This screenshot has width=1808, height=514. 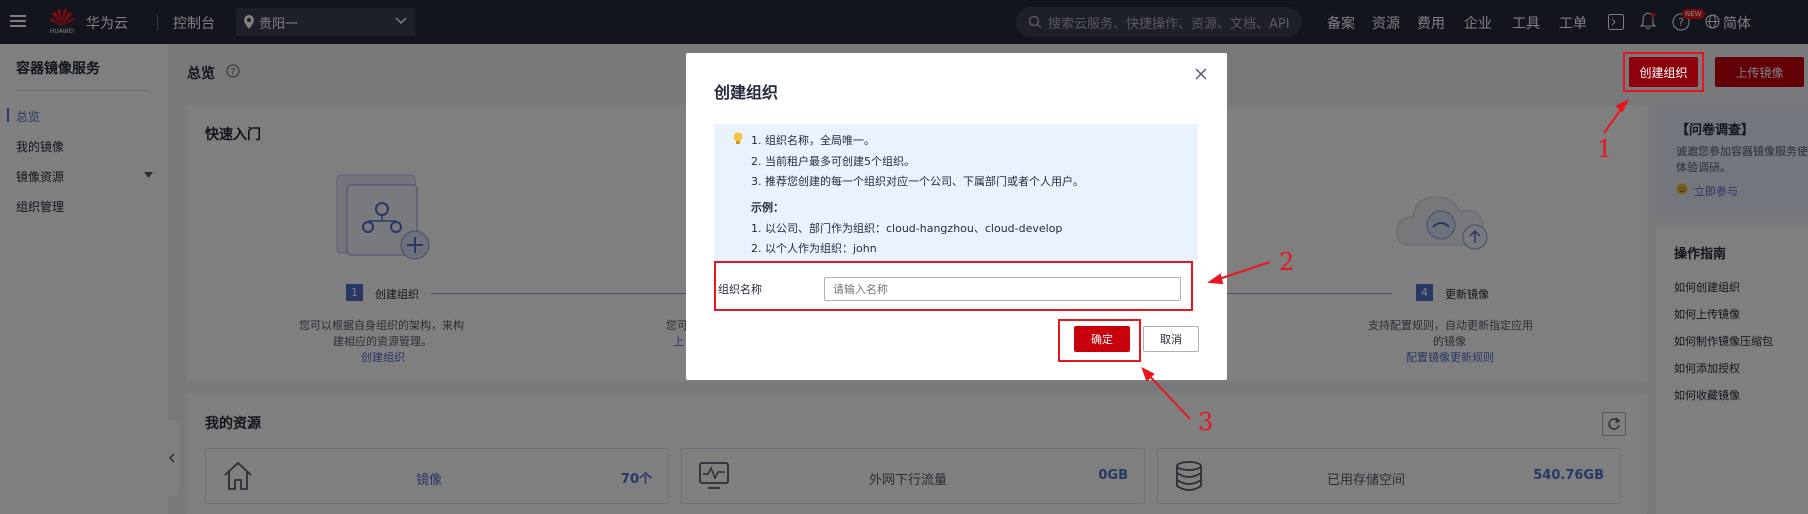 I want to click on close-icon, so click(x=1201, y=74).